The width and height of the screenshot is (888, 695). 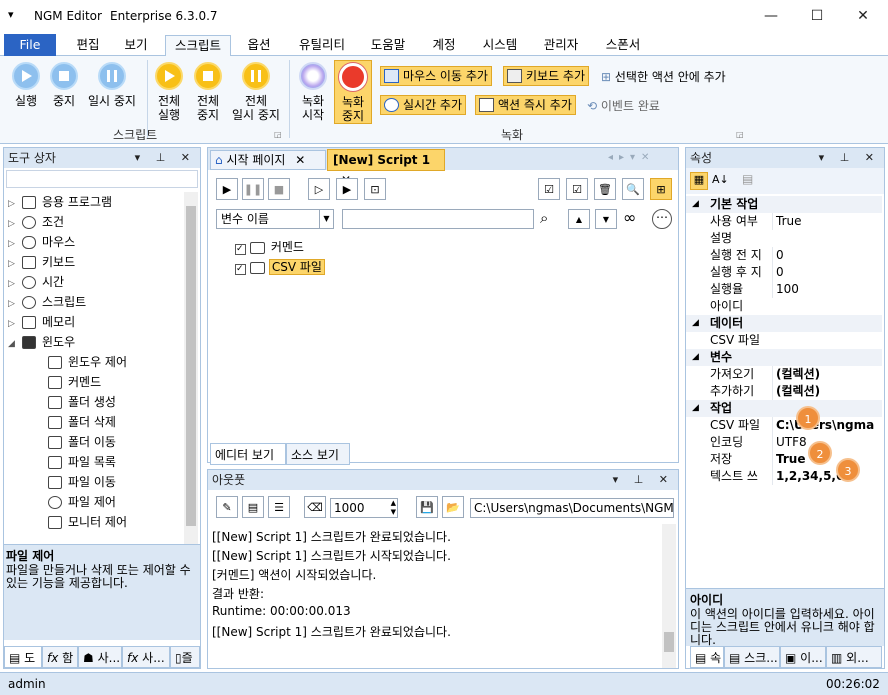 I want to click on output-path-field: C:\Users\ngmas\Documents\NGM6\, so click(x=572, y=508).